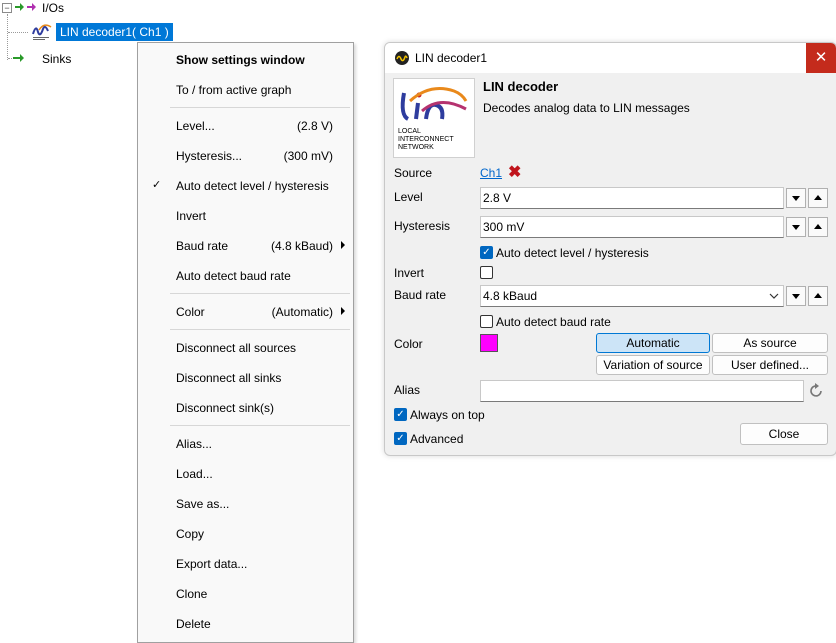 The width and height of the screenshot is (836, 643). I want to click on menu-hysteresis: Hysteresis... (300 mV), so click(245, 156).